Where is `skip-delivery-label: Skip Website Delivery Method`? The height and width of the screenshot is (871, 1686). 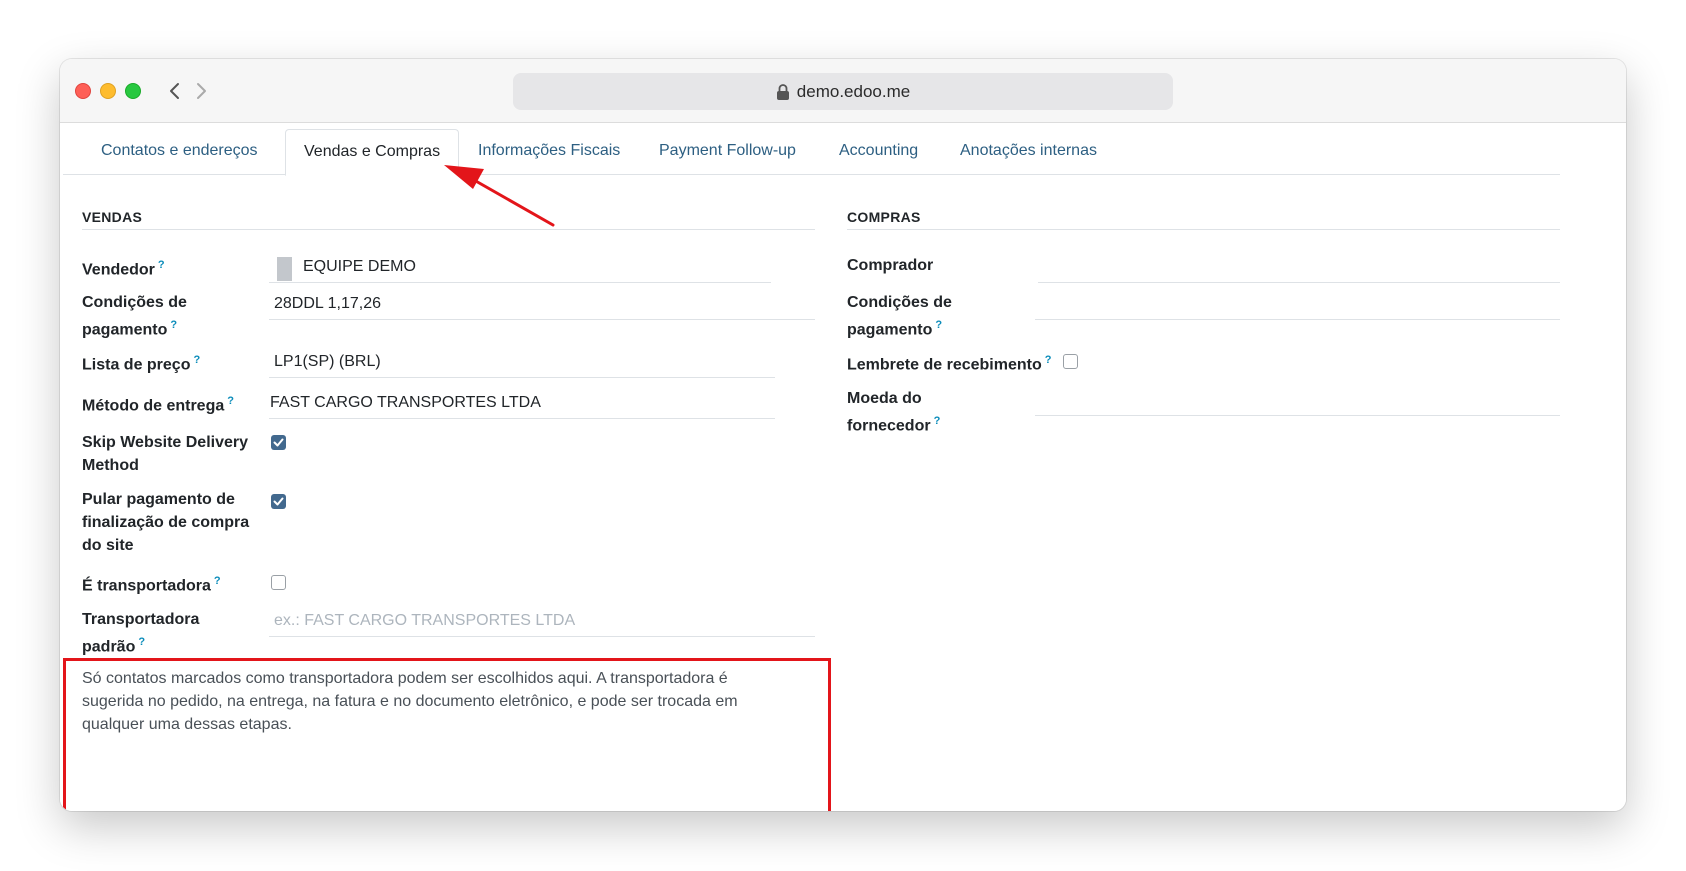 skip-delivery-label: Skip Website Delivery Method is located at coordinates (165, 454).